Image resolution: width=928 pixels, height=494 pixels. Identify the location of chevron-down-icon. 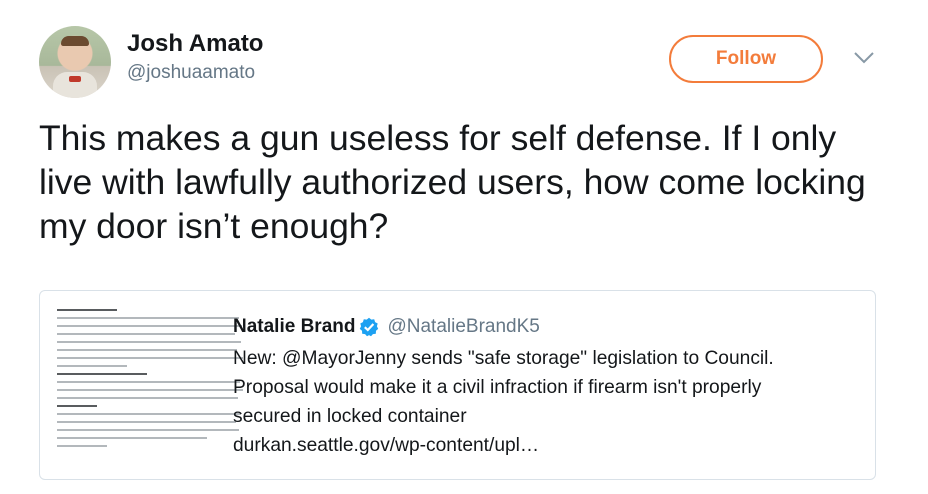
(864, 58).